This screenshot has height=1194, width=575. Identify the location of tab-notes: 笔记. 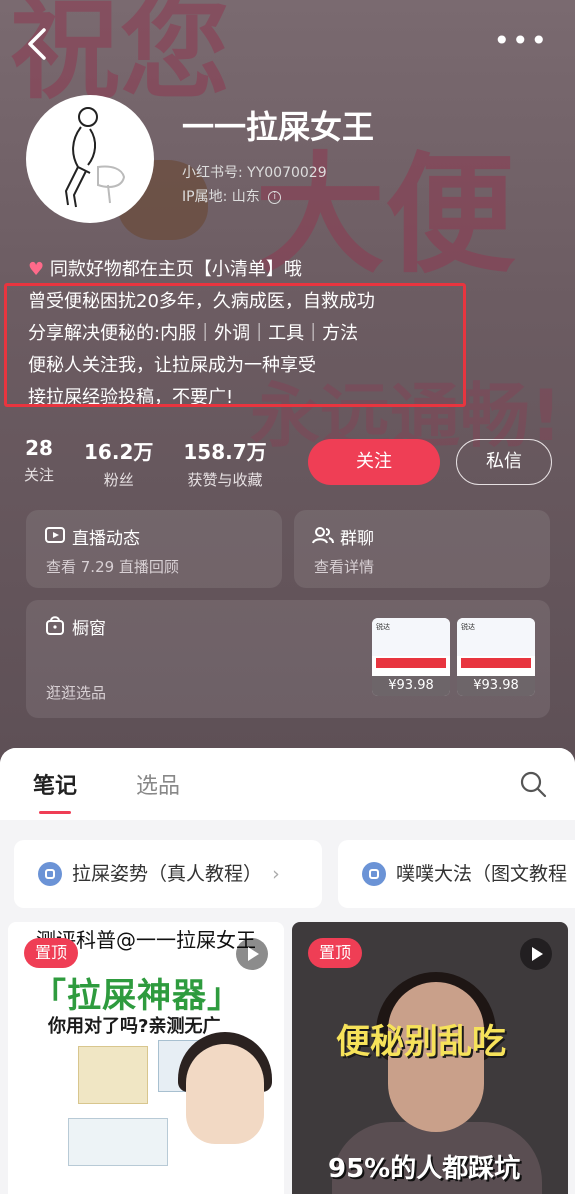
(55, 791).